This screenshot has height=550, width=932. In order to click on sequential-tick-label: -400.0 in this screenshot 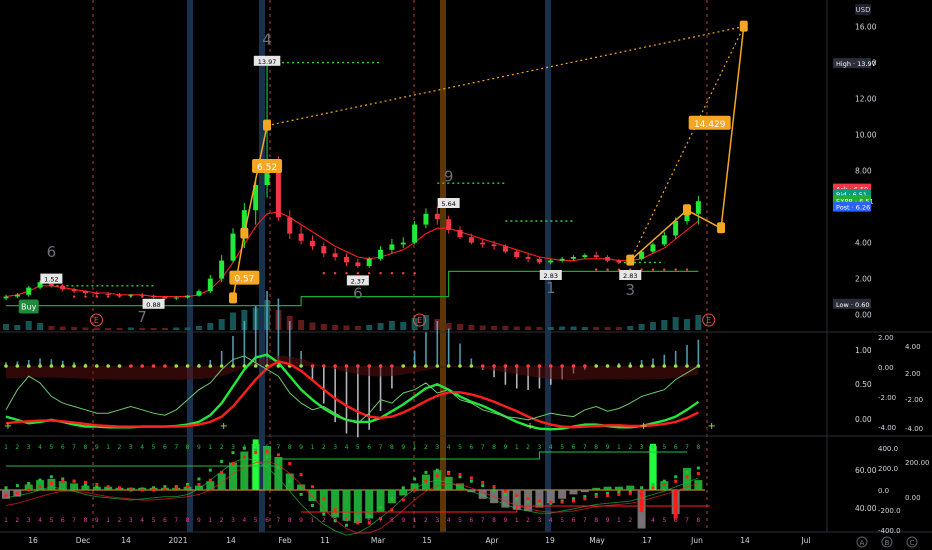, I will do `click(889, 531)`.